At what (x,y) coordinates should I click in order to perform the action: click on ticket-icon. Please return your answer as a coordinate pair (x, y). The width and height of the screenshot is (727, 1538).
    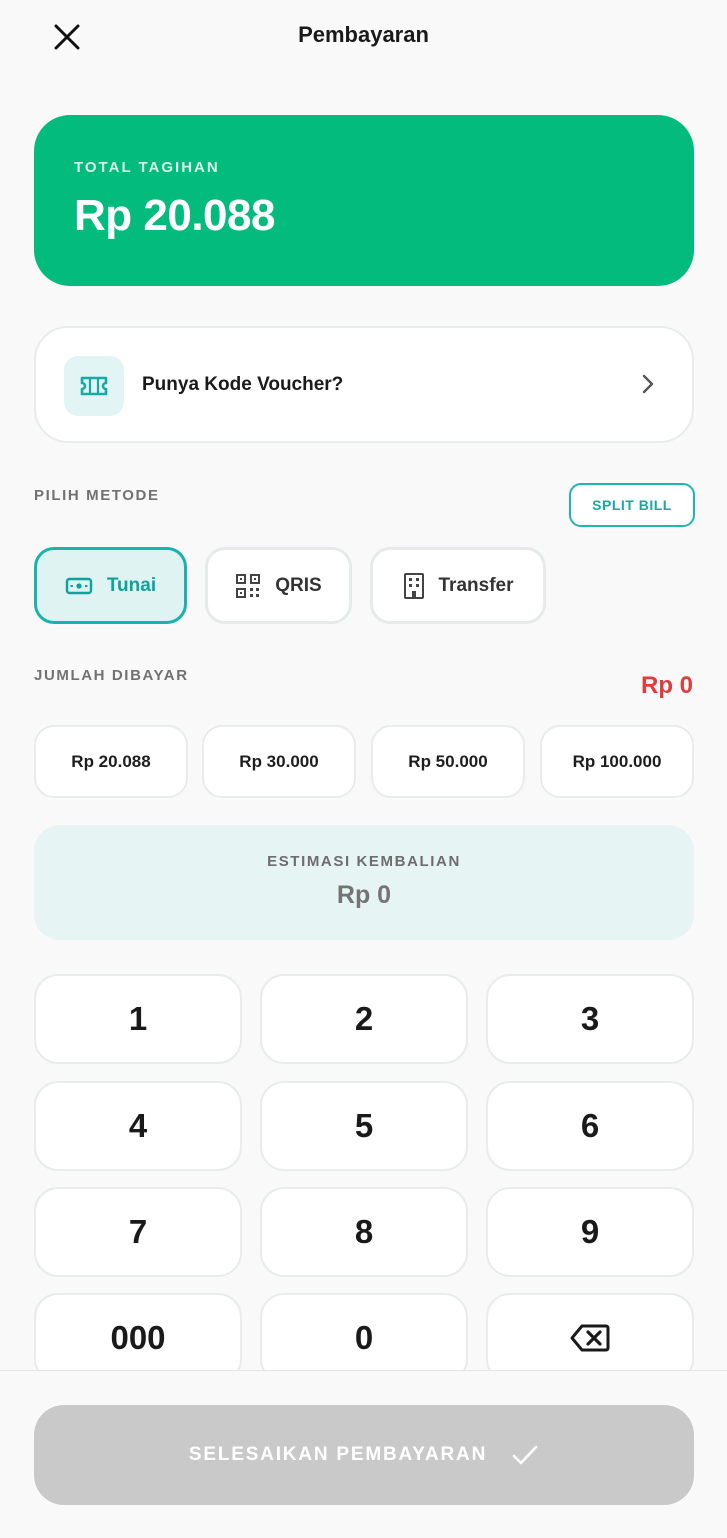
    Looking at the image, I should click on (94, 386).